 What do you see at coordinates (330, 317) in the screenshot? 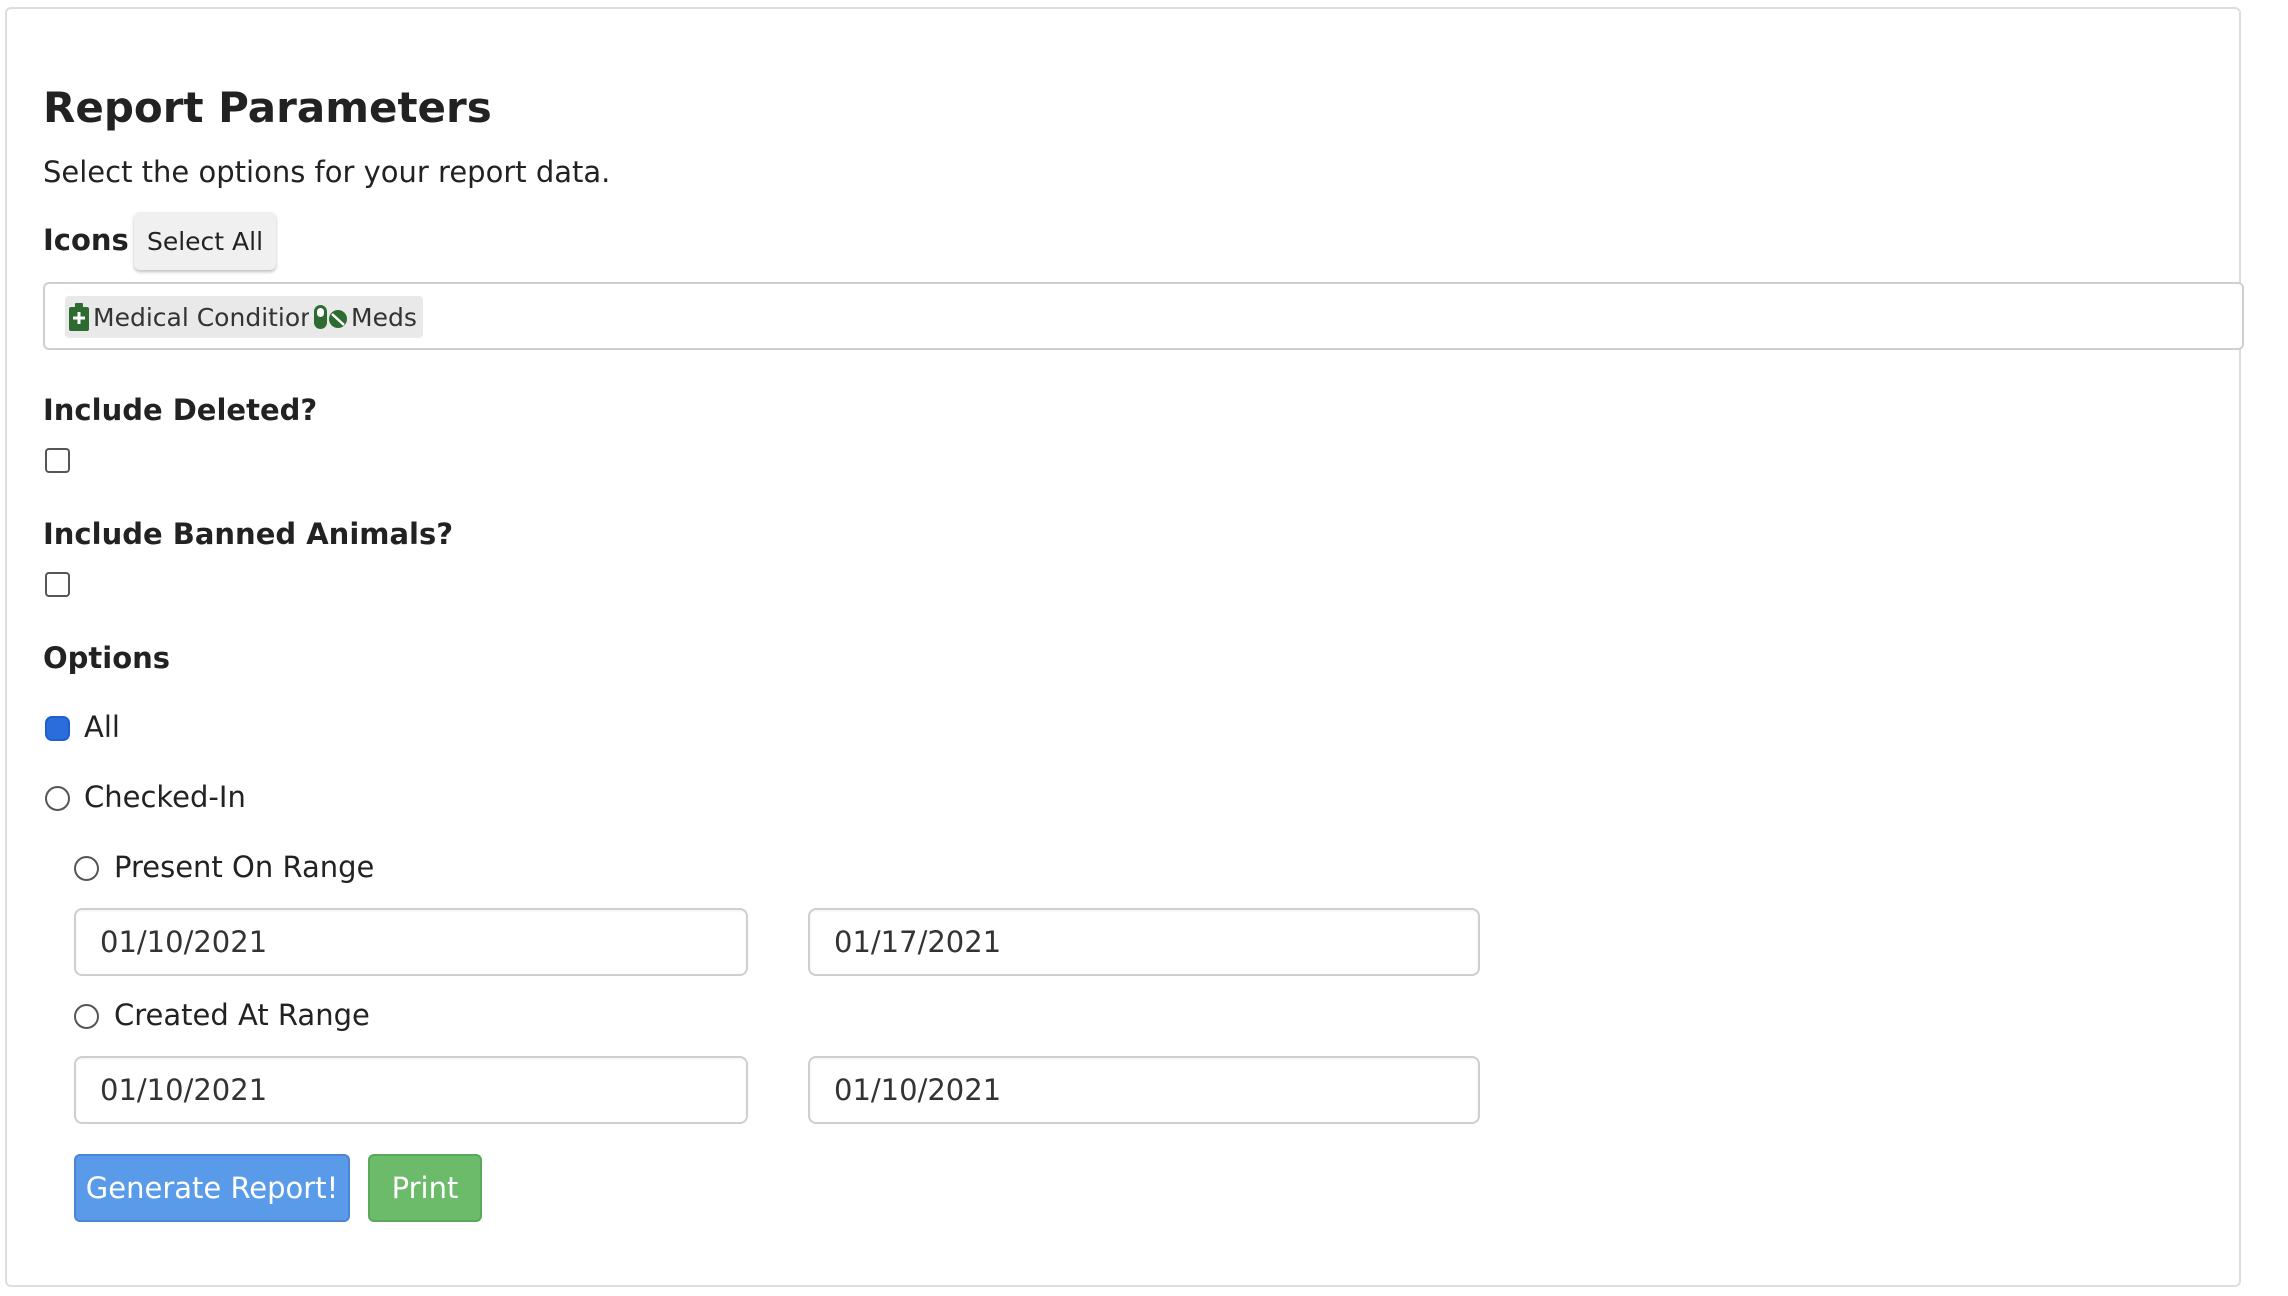
I see `pills-icon` at bounding box center [330, 317].